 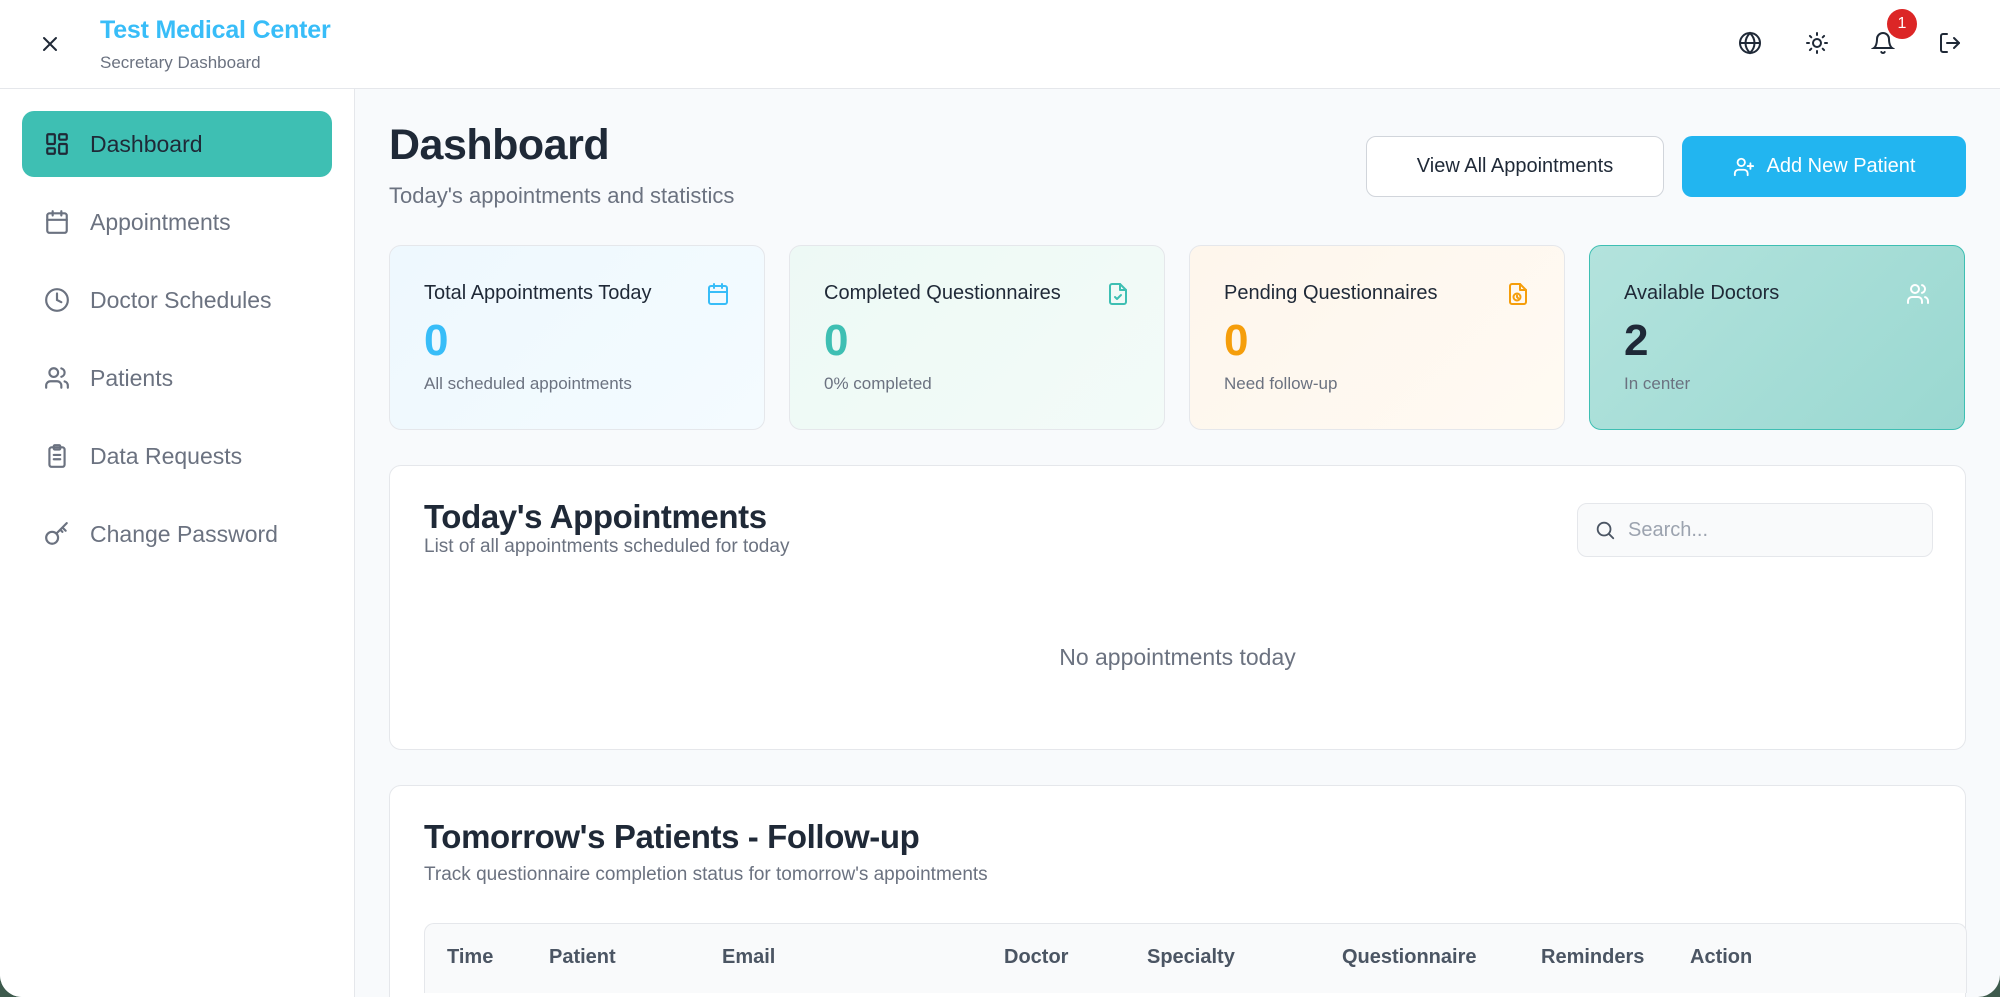 What do you see at coordinates (1777, 337) in the screenshot?
I see `stat-card-available-doctors: Available Doctors 2 In center` at bounding box center [1777, 337].